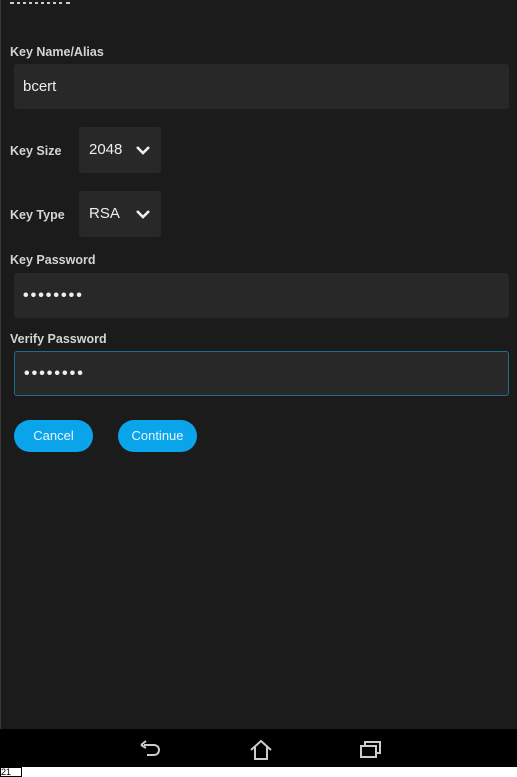 The height and width of the screenshot is (777, 517). What do you see at coordinates (58, 339) in the screenshot?
I see `verify-password-label: Verify Password` at bounding box center [58, 339].